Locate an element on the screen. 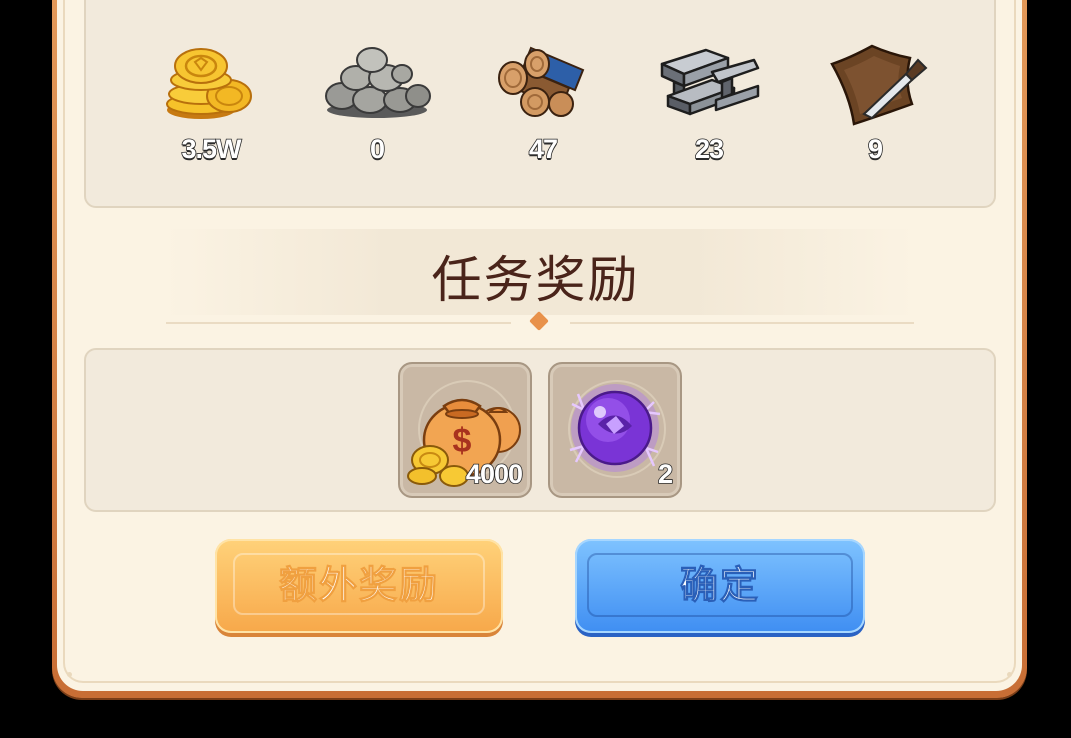 This screenshot has width=1071, height=738. confirm-button-label: 确定 is located at coordinates (719, 585).